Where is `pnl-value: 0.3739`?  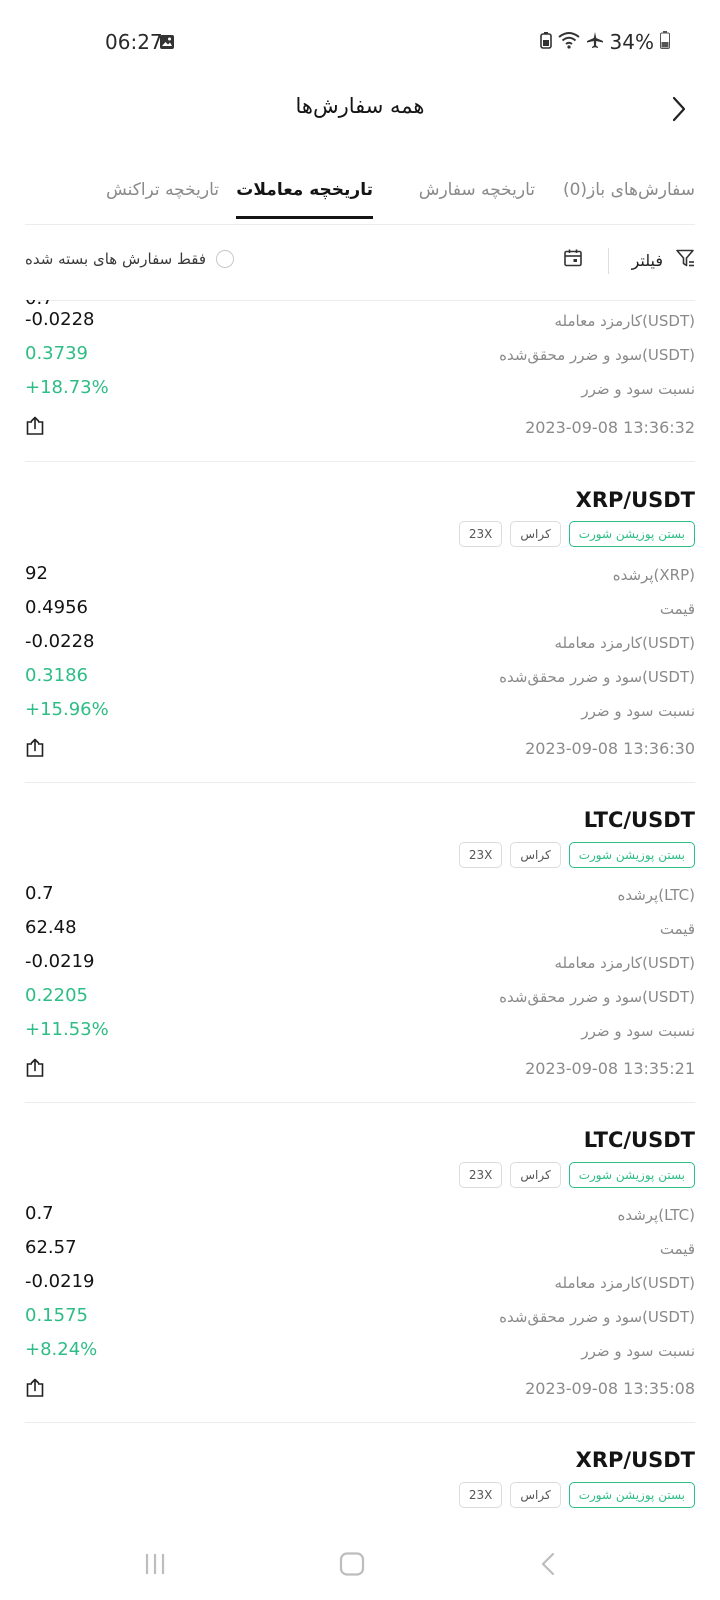 pnl-value: 0.3739 is located at coordinates (56, 353).